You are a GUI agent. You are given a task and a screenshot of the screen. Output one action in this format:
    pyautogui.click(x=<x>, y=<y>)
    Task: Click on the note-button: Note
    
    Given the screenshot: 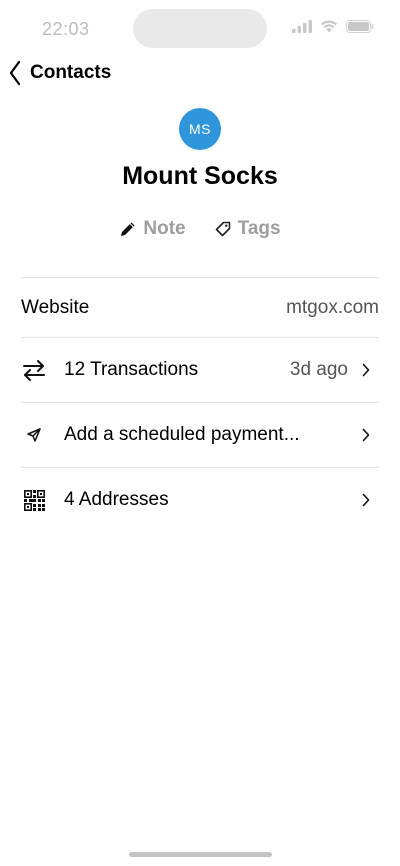 What is the action you would take?
    pyautogui.click(x=152, y=229)
    